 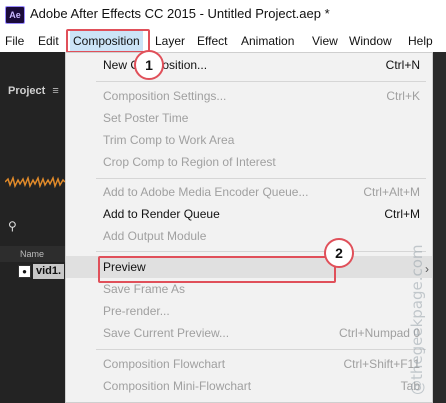 What do you see at coordinates (24, 271) in the screenshot?
I see `video-file-icon: ●` at bounding box center [24, 271].